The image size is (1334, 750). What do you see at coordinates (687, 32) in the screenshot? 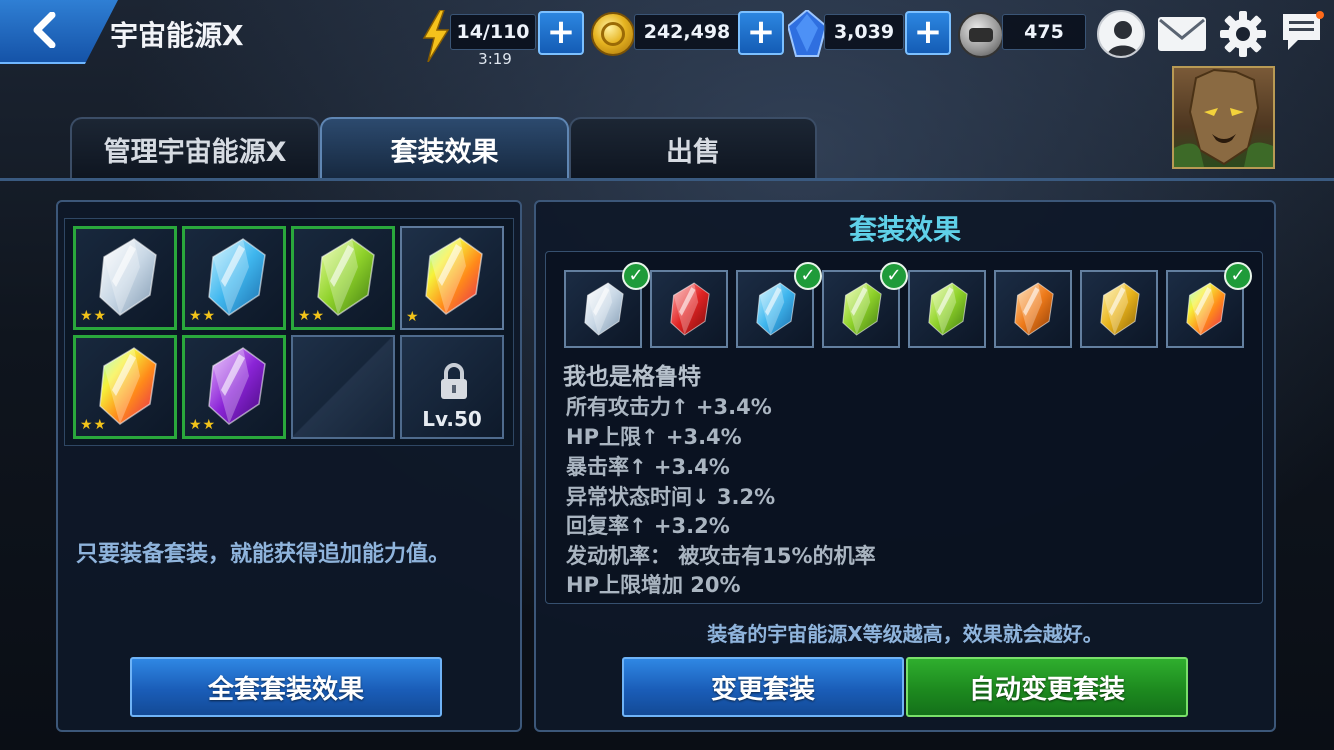
I see `gold-counter: 242,498` at bounding box center [687, 32].